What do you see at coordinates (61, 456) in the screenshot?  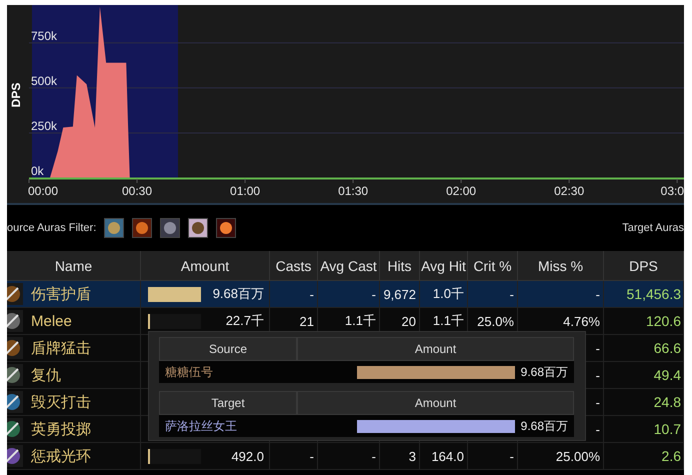 I see `ability-name: 惩戒光环` at bounding box center [61, 456].